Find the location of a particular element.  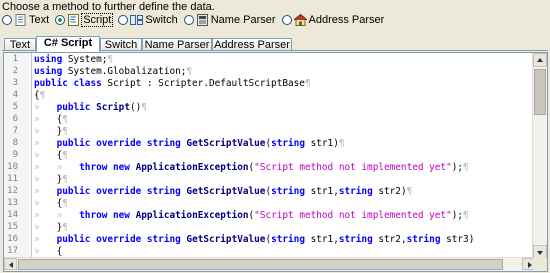

code-token: str1, is located at coordinates (321, 191).